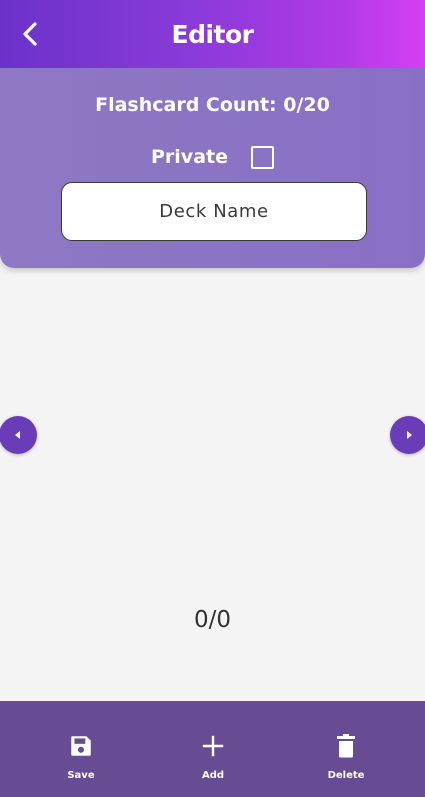 This screenshot has height=797, width=425. I want to click on save-button: Save, so click(81, 749).